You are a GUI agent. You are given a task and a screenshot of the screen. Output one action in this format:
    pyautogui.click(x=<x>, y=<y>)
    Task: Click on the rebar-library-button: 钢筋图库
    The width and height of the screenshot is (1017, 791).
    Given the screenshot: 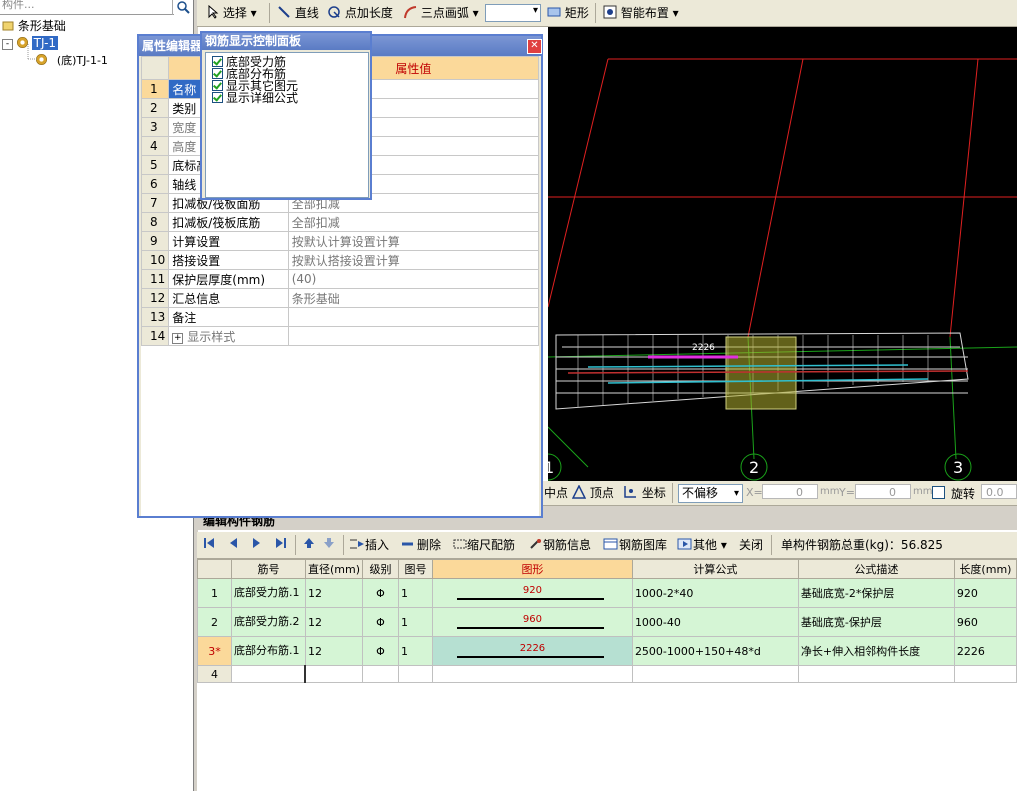 What is the action you would take?
    pyautogui.click(x=635, y=545)
    